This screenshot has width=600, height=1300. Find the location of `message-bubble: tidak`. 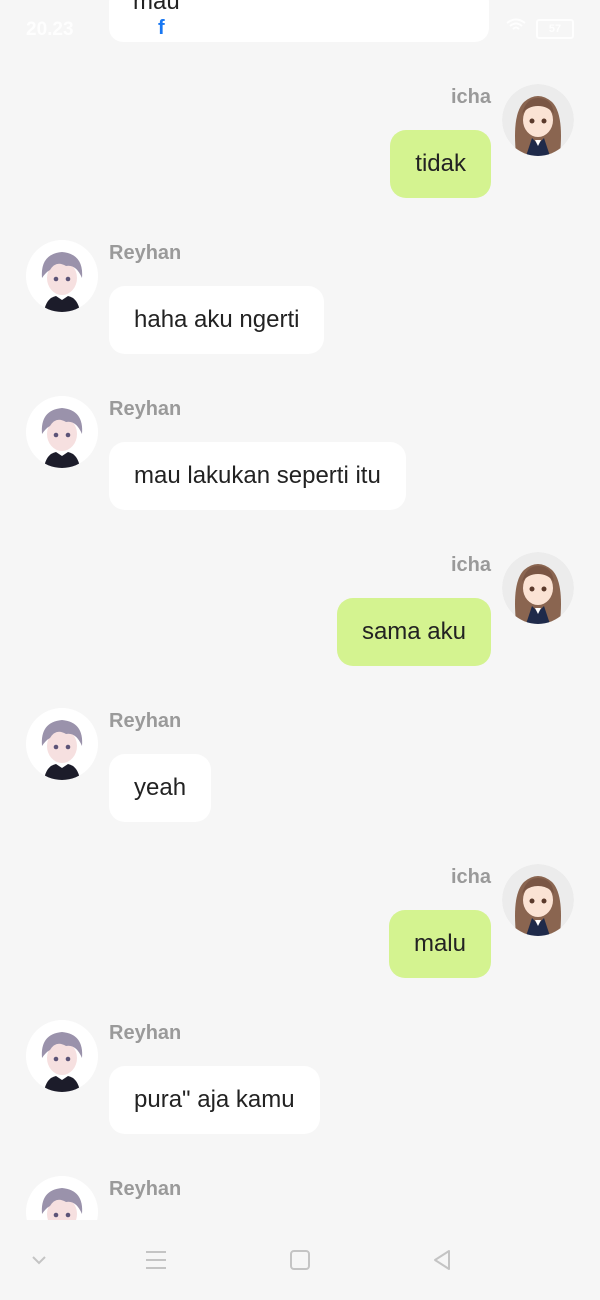

message-bubble: tidak is located at coordinates (440, 164).